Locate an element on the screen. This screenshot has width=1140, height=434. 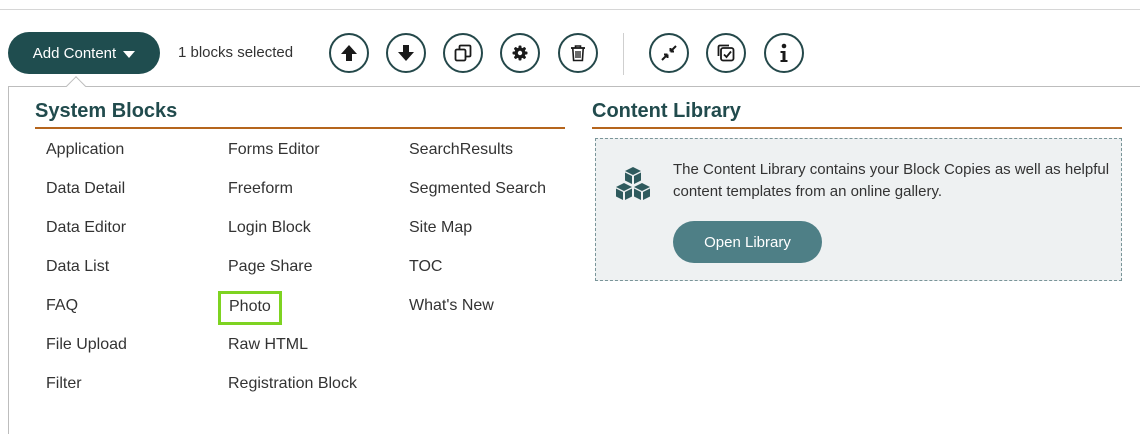
delete-button is located at coordinates (578, 53).